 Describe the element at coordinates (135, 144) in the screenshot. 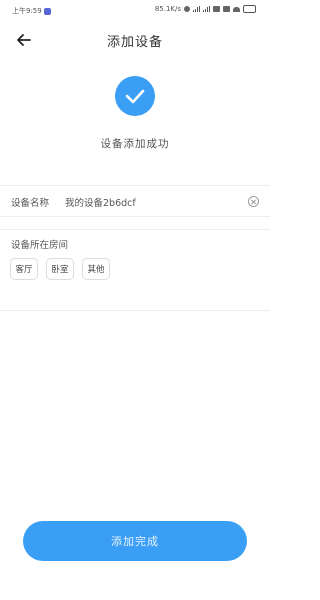

I see `success-message: 设备添加成功` at that location.